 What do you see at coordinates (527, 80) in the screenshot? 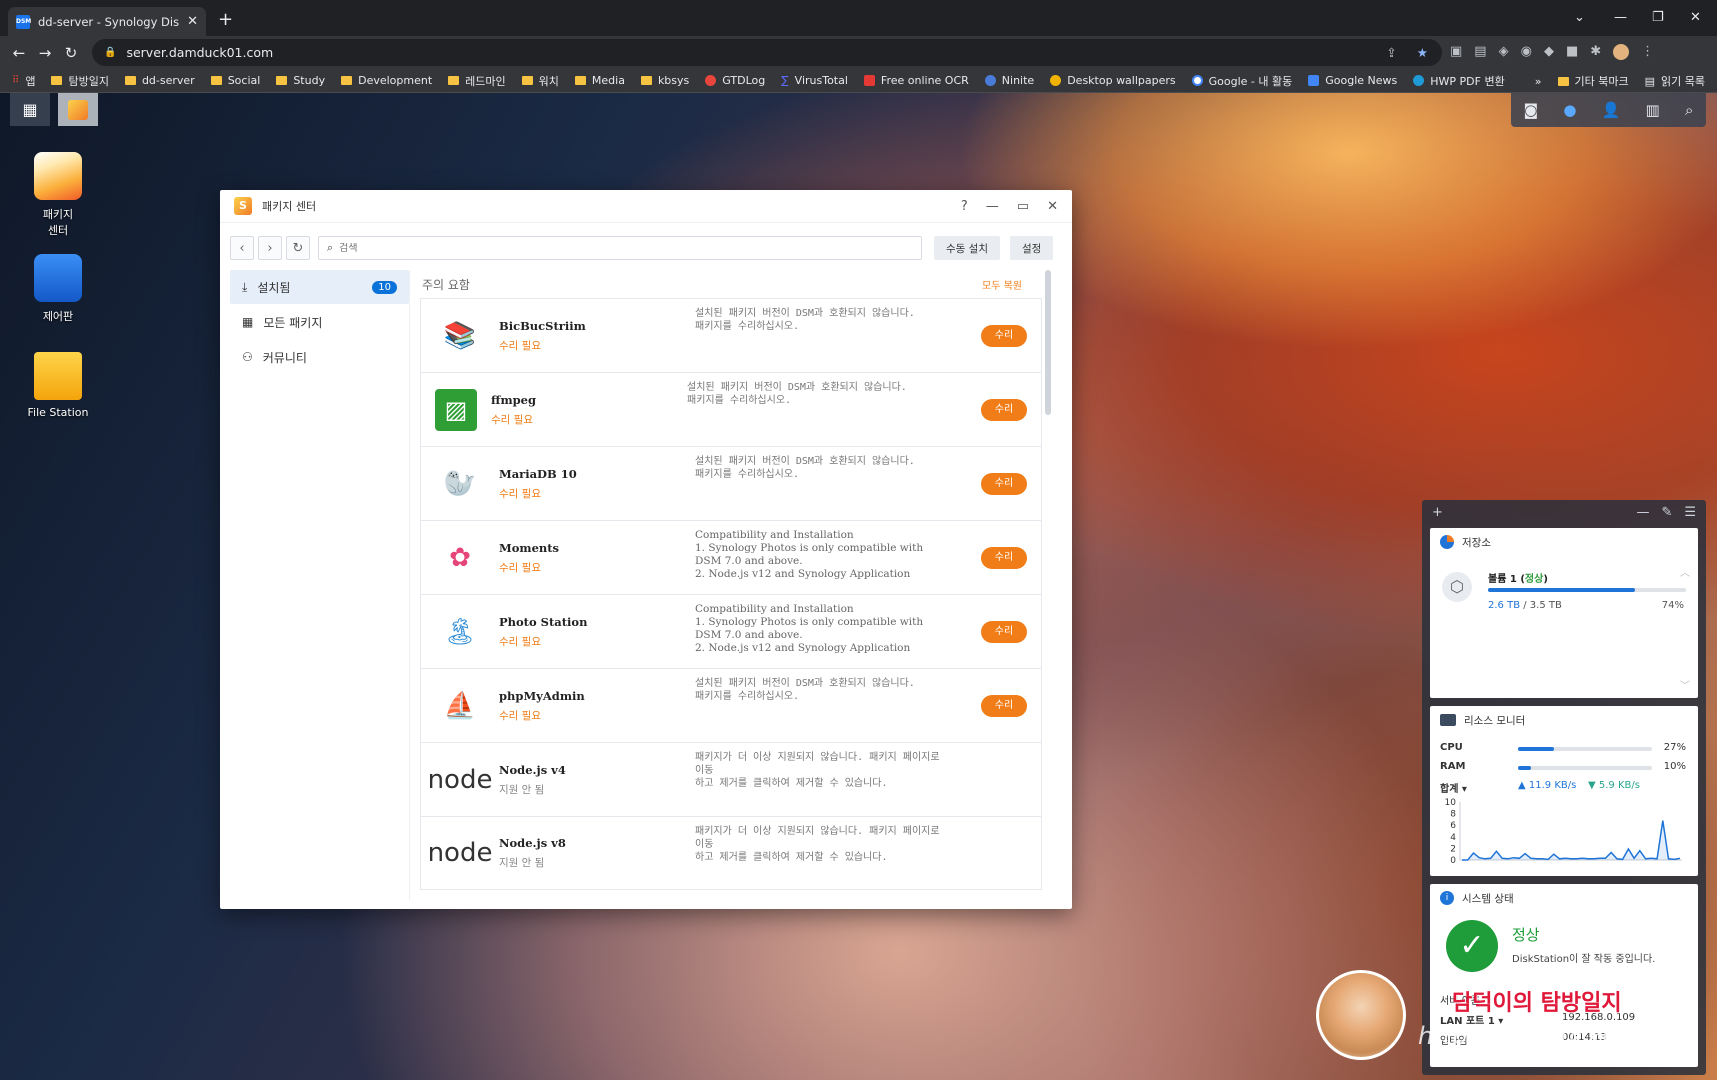
I see `folder-icon` at bounding box center [527, 80].